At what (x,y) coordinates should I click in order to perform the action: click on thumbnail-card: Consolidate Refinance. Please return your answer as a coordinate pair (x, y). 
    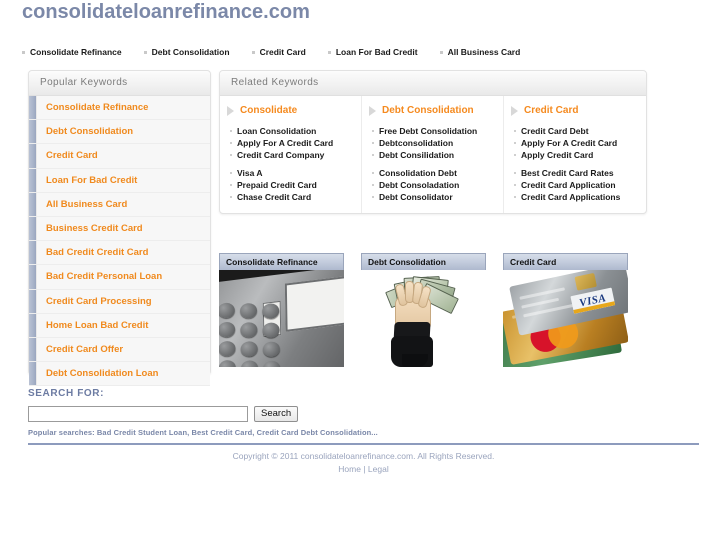
    Looking at the image, I should click on (281, 310).